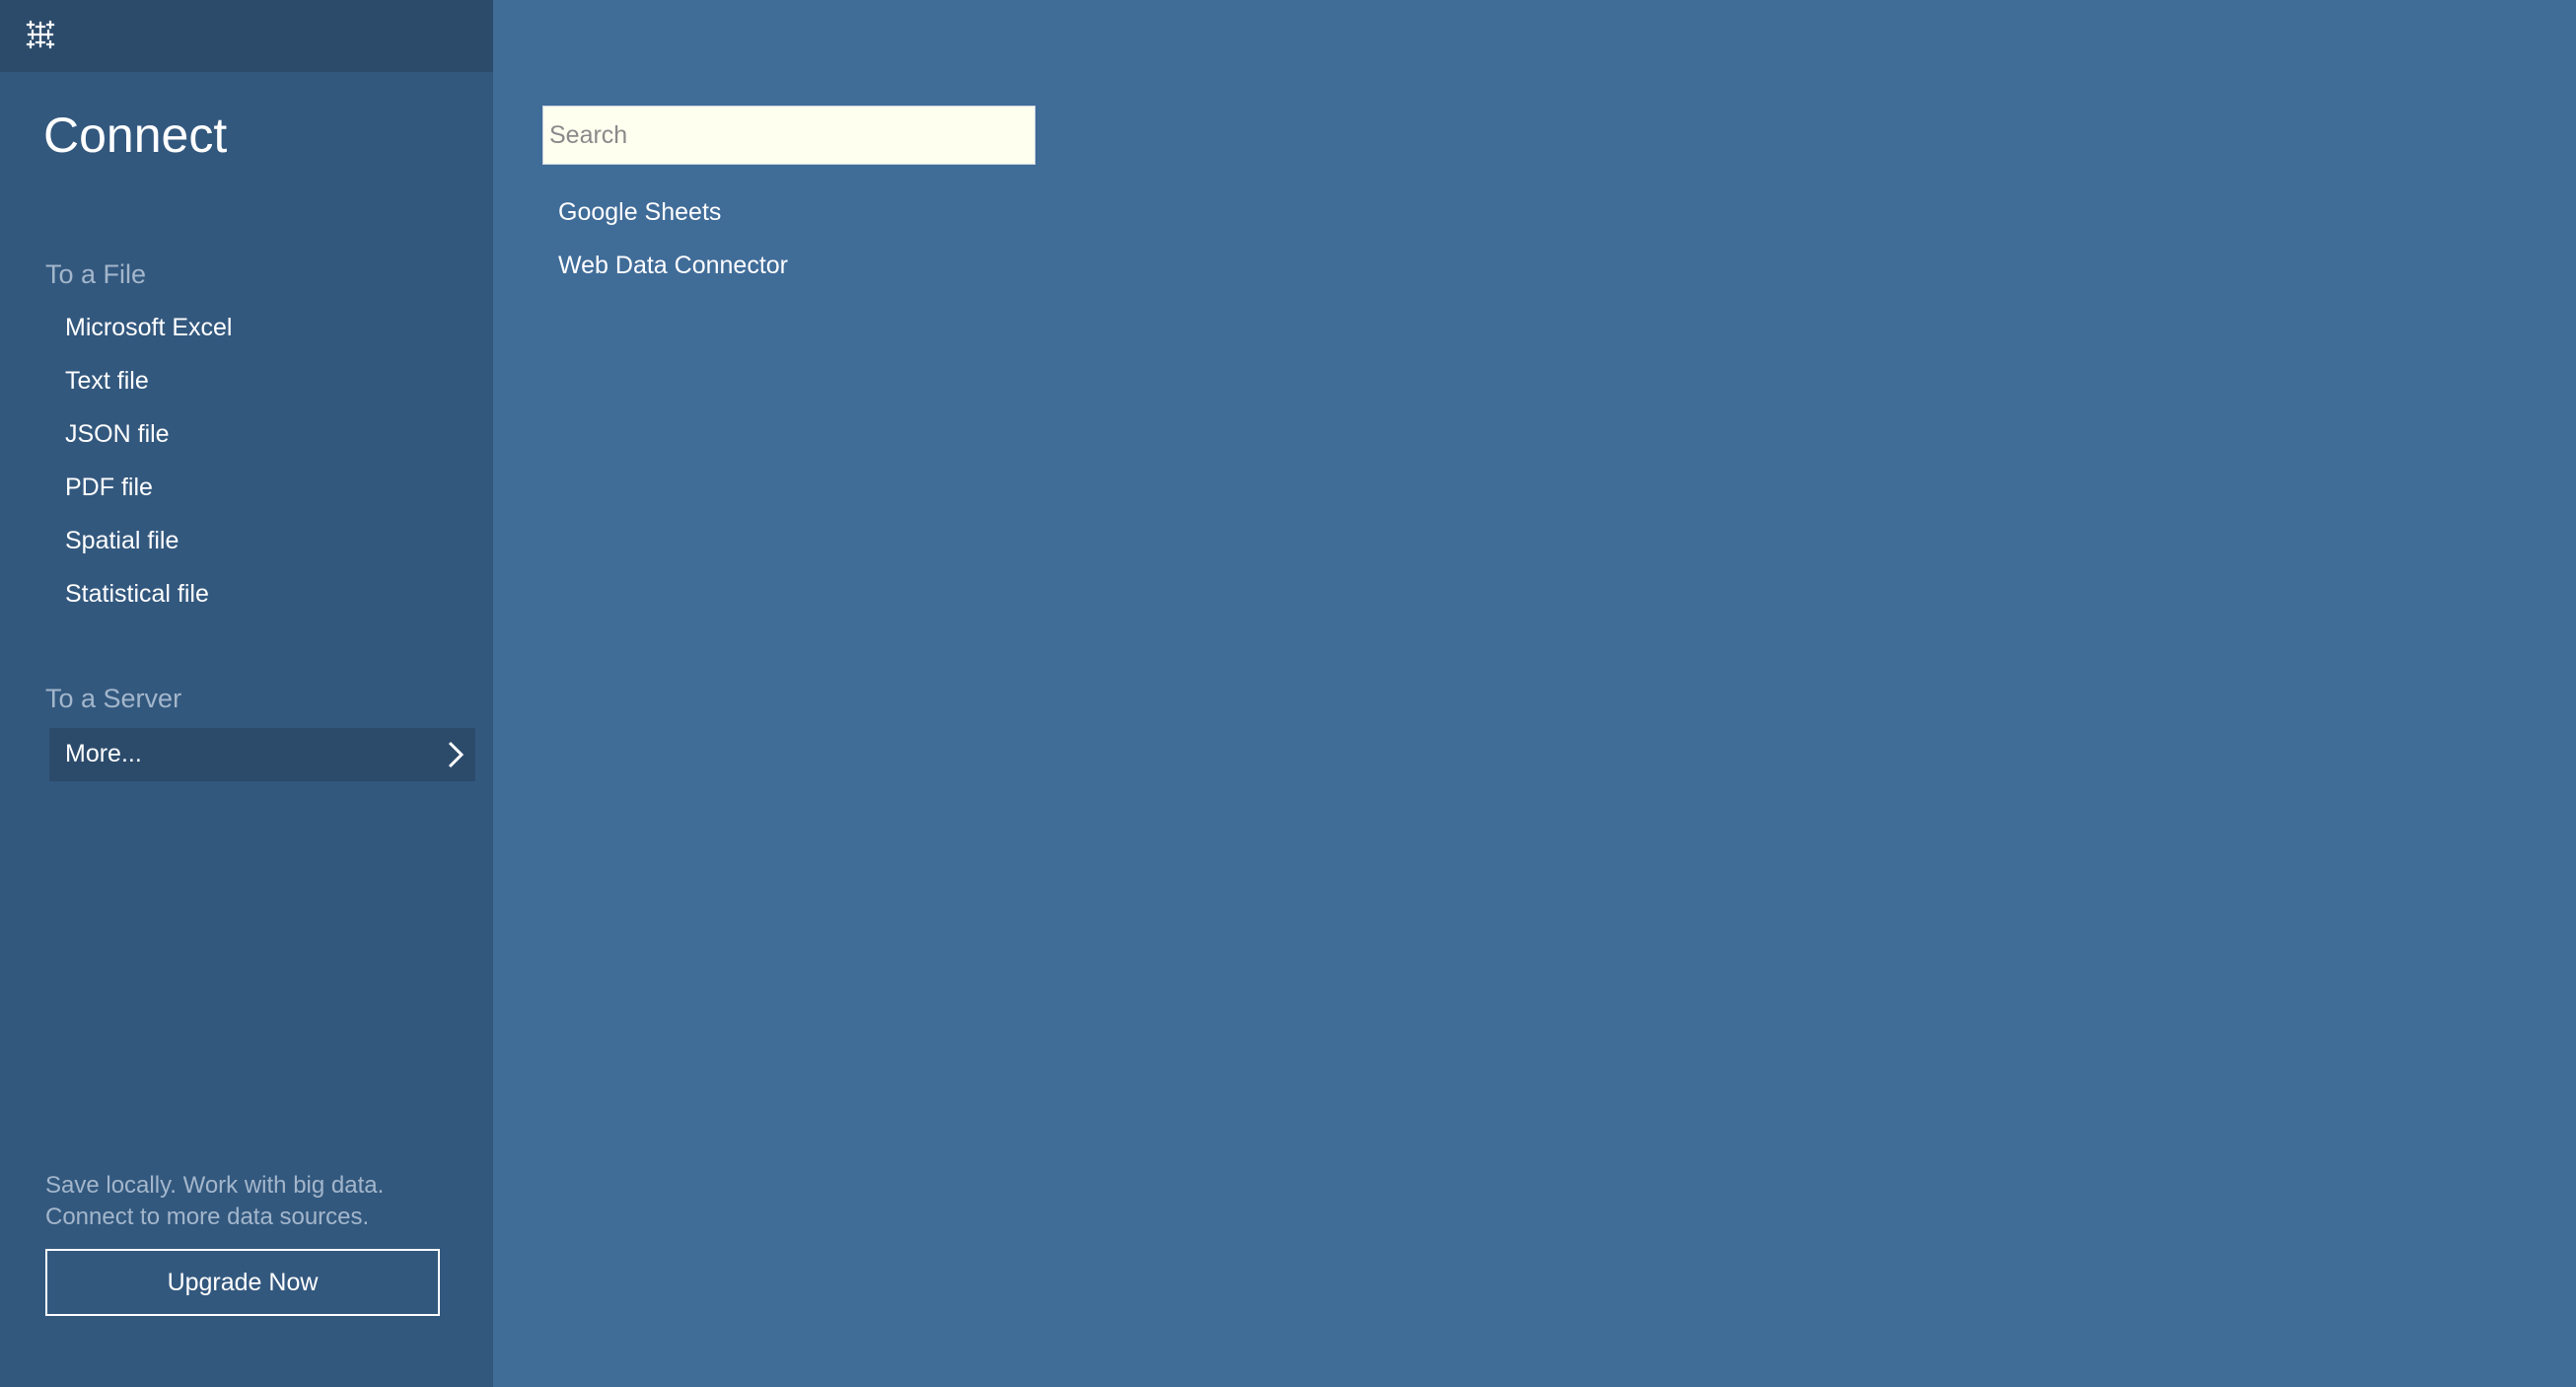 Image resolution: width=2576 pixels, height=1387 pixels. Describe the element at coordinates (246, 36) in the screenshot. I see `sidebar-topbar` at that location.